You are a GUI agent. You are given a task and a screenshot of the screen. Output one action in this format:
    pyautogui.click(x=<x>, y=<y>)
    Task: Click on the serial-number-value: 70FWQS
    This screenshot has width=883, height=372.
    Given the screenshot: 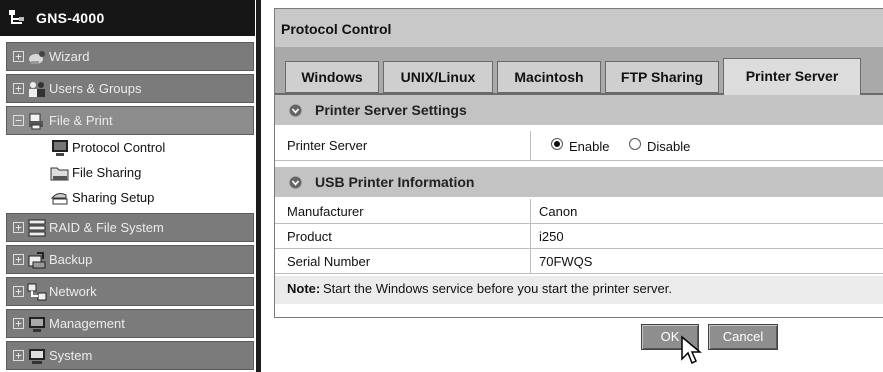 What is the action you would take?
    pyautogui.click(x=566, y=261)
    